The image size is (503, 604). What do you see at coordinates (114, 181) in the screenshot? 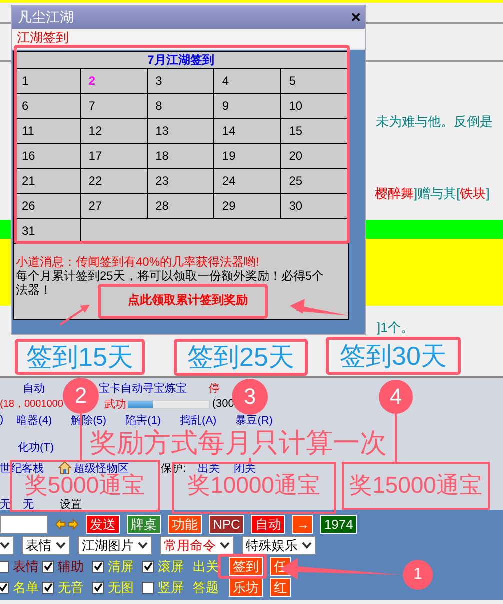
I see `calendar-day: 22` at bounding box center [114, 181].